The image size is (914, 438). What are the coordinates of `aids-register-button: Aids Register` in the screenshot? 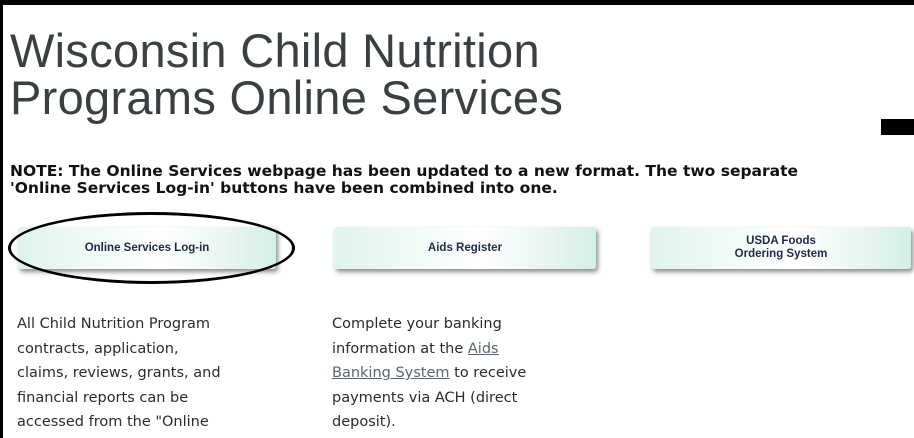 It's located at (465, 248).